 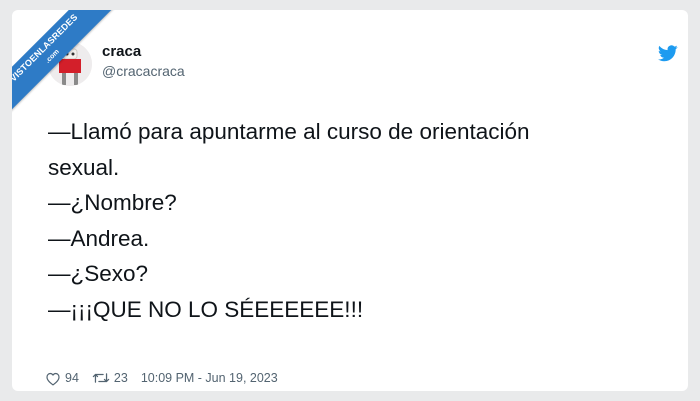 What do you see at coordinates (46, 47) in the screenshot?
I see `watermark-text: VISTOENLASREDES` at bounding box center [46, 47].